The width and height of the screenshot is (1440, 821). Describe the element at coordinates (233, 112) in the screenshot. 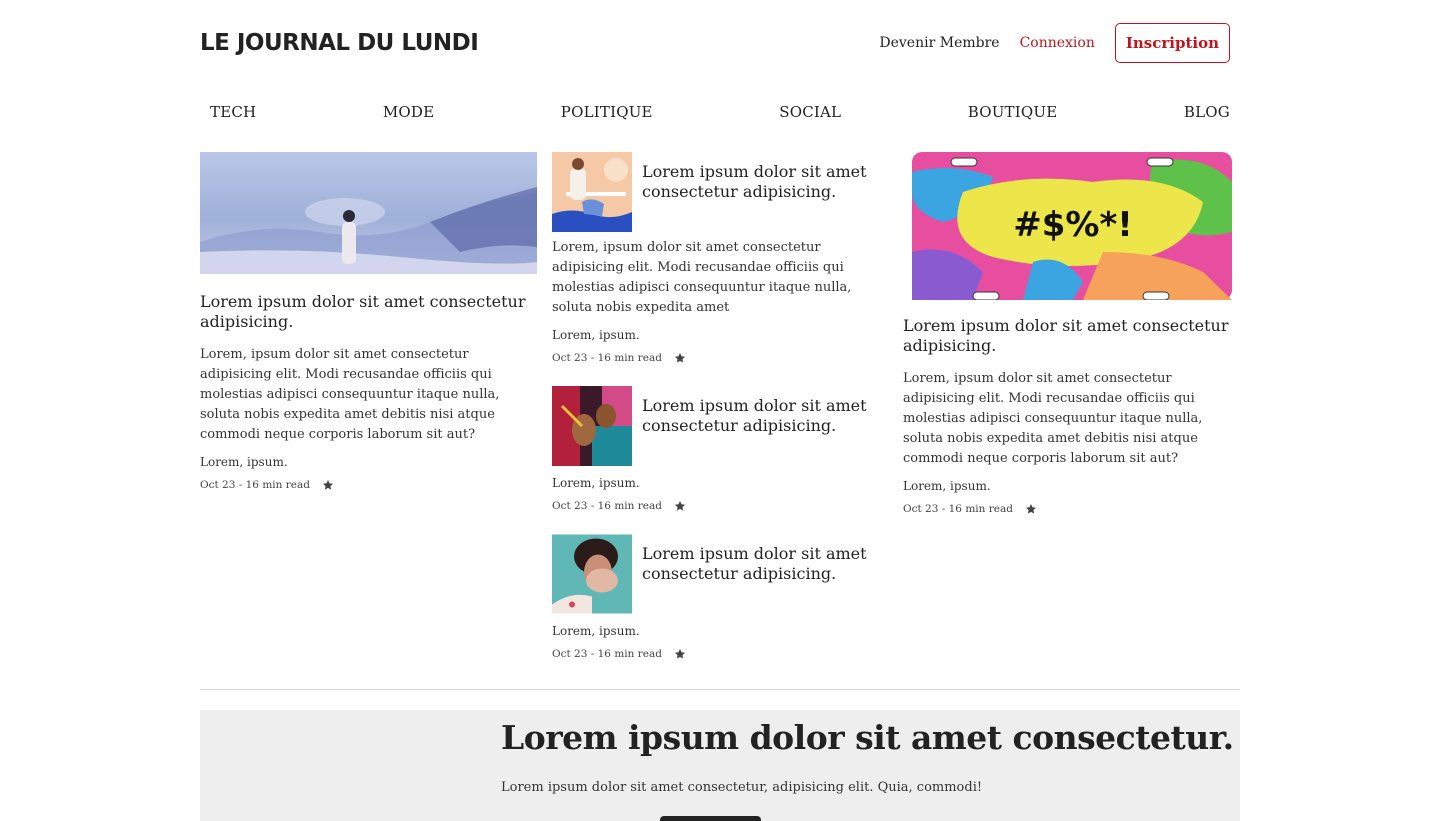

I see `nav-item-tech: TECH` at that location.